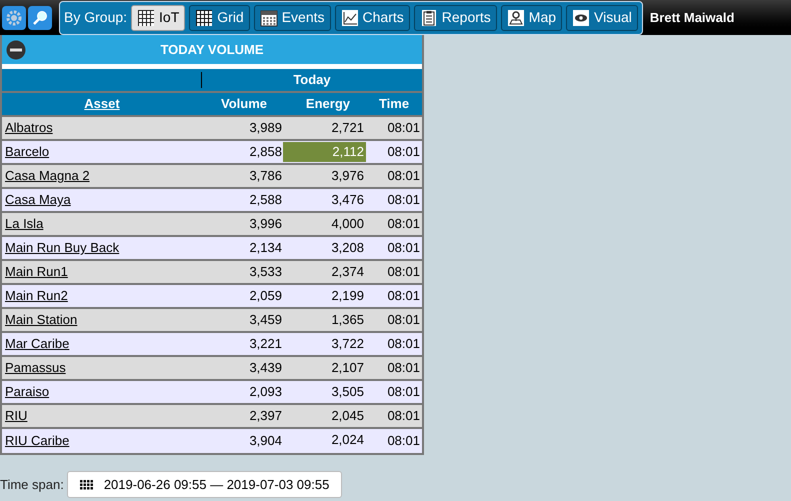  What do you see at coordinates (265, 416) in the screenshot?
I see `table-cell-text: 2,397` at bounding box center [265, 416].